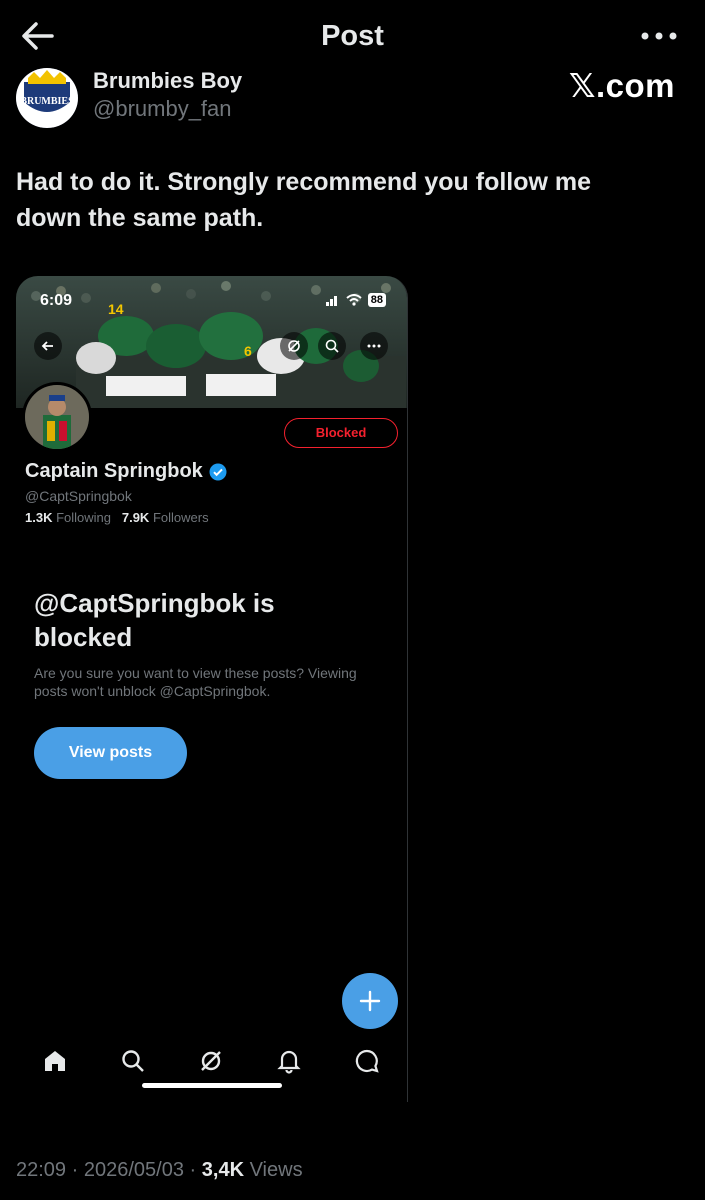  I want to click on views-count: 3,4K, so click(223, 1170).